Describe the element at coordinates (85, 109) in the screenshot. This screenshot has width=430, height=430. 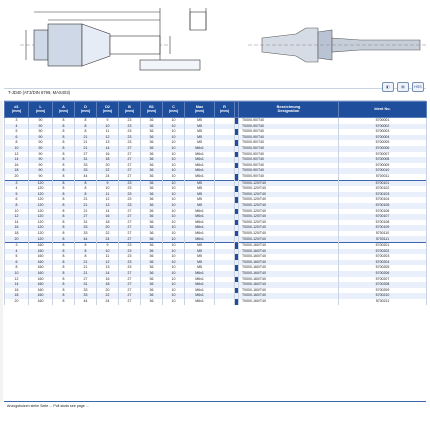
I see `column-header: D (mm)` at that location.